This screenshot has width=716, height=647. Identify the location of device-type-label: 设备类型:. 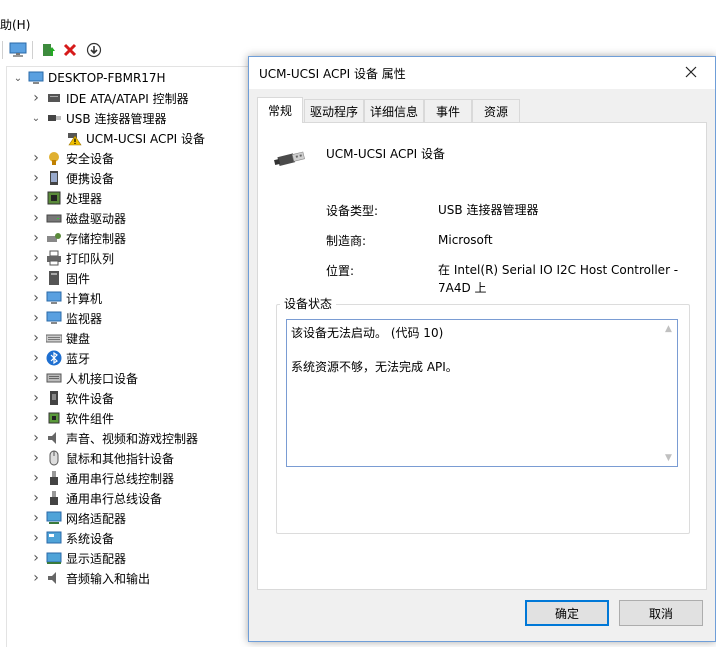
(352, 211).